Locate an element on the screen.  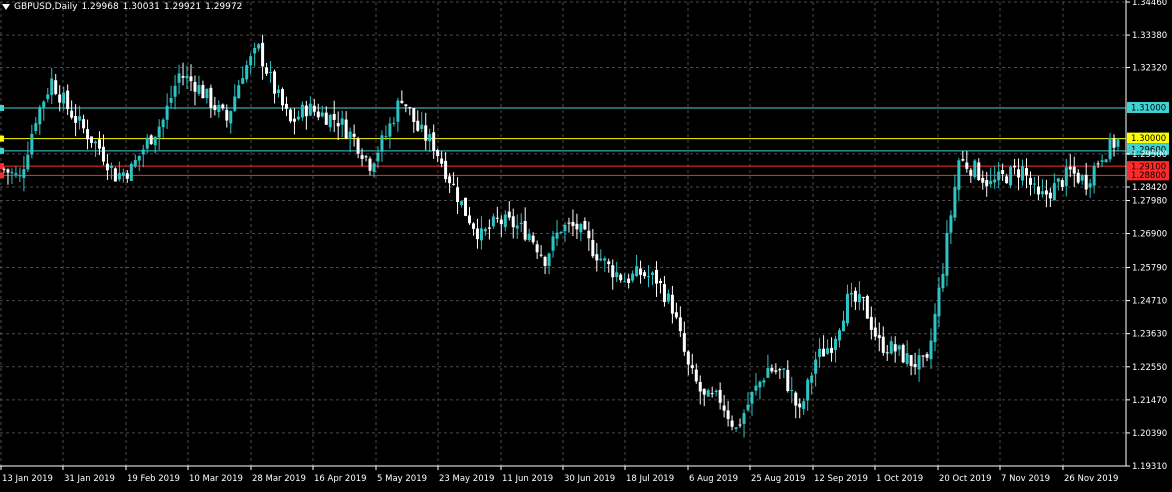
chart-menu-triangle-icon is located at coordinates (6, 7).